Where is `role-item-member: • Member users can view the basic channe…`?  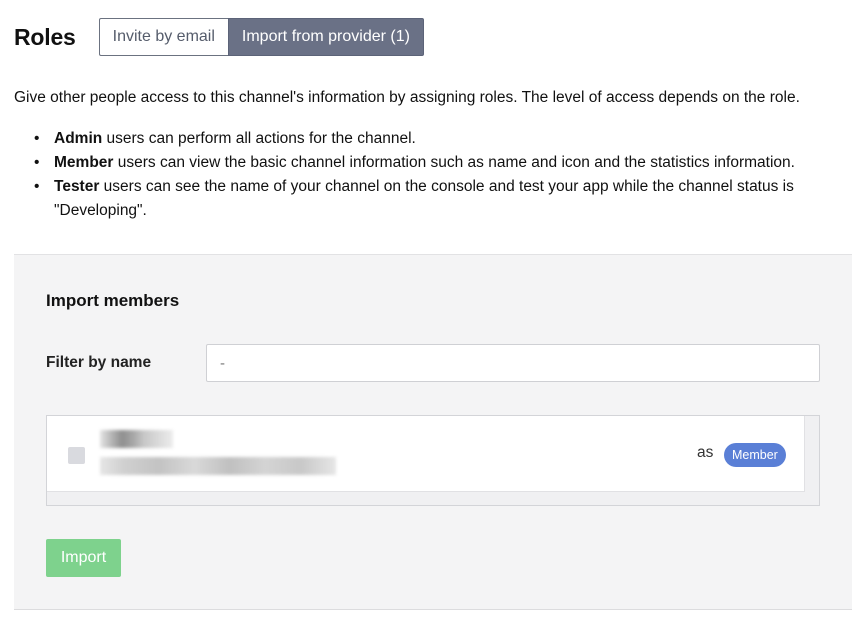 role-item-member: • Member users can view the basic channe… is located at coordinates (434, 163).